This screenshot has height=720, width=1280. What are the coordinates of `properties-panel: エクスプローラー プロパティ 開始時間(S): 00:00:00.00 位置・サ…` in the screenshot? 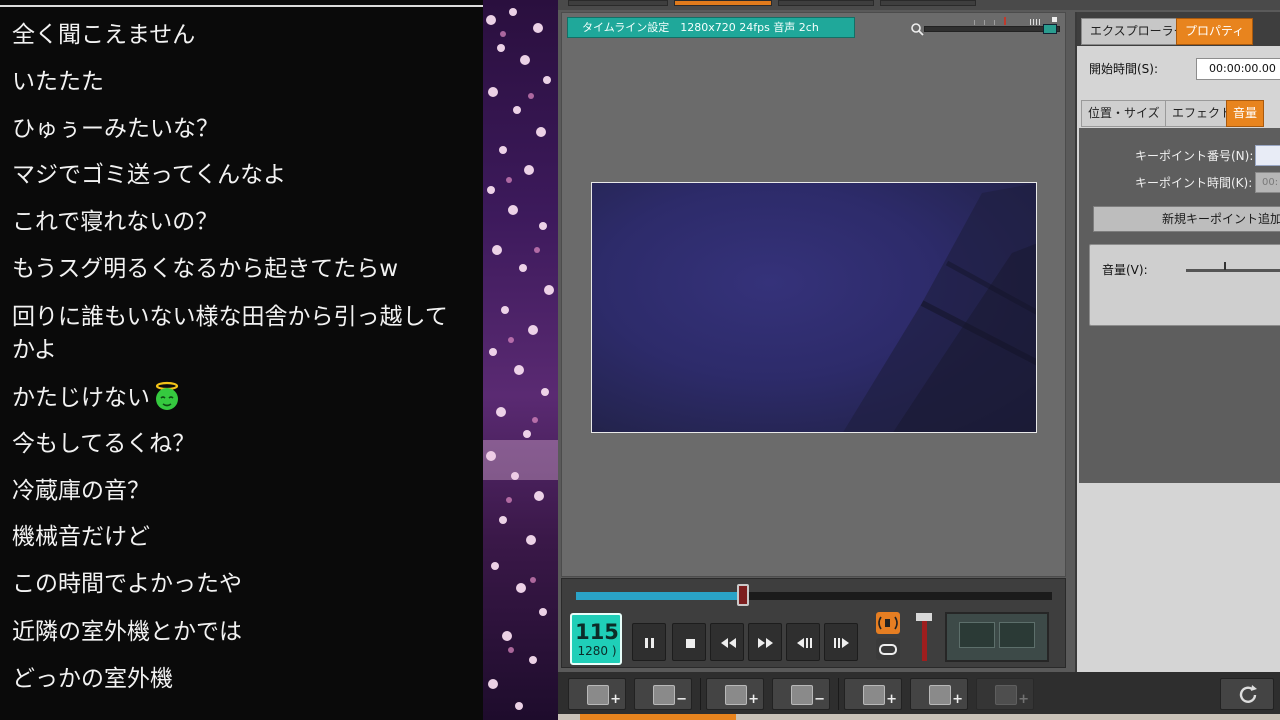 It's located at (1177, 342).